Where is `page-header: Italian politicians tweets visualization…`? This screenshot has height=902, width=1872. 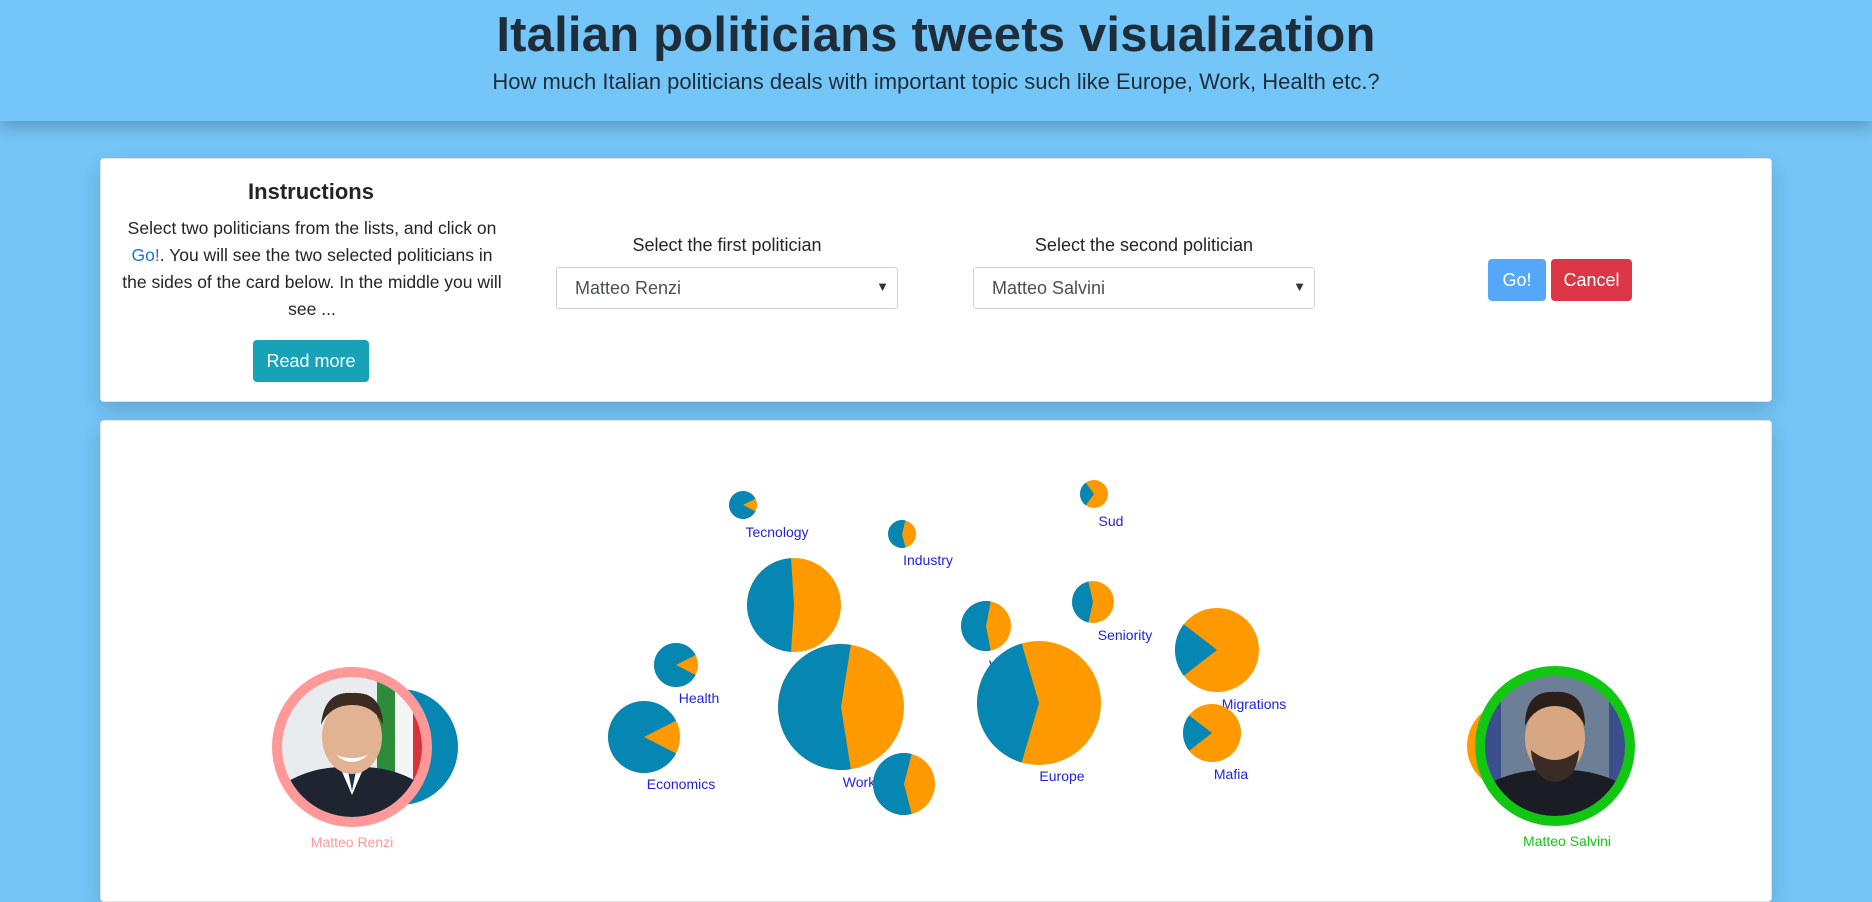
page-header: Italian politicians tweets visualization… is located at coordinates (936, 60).